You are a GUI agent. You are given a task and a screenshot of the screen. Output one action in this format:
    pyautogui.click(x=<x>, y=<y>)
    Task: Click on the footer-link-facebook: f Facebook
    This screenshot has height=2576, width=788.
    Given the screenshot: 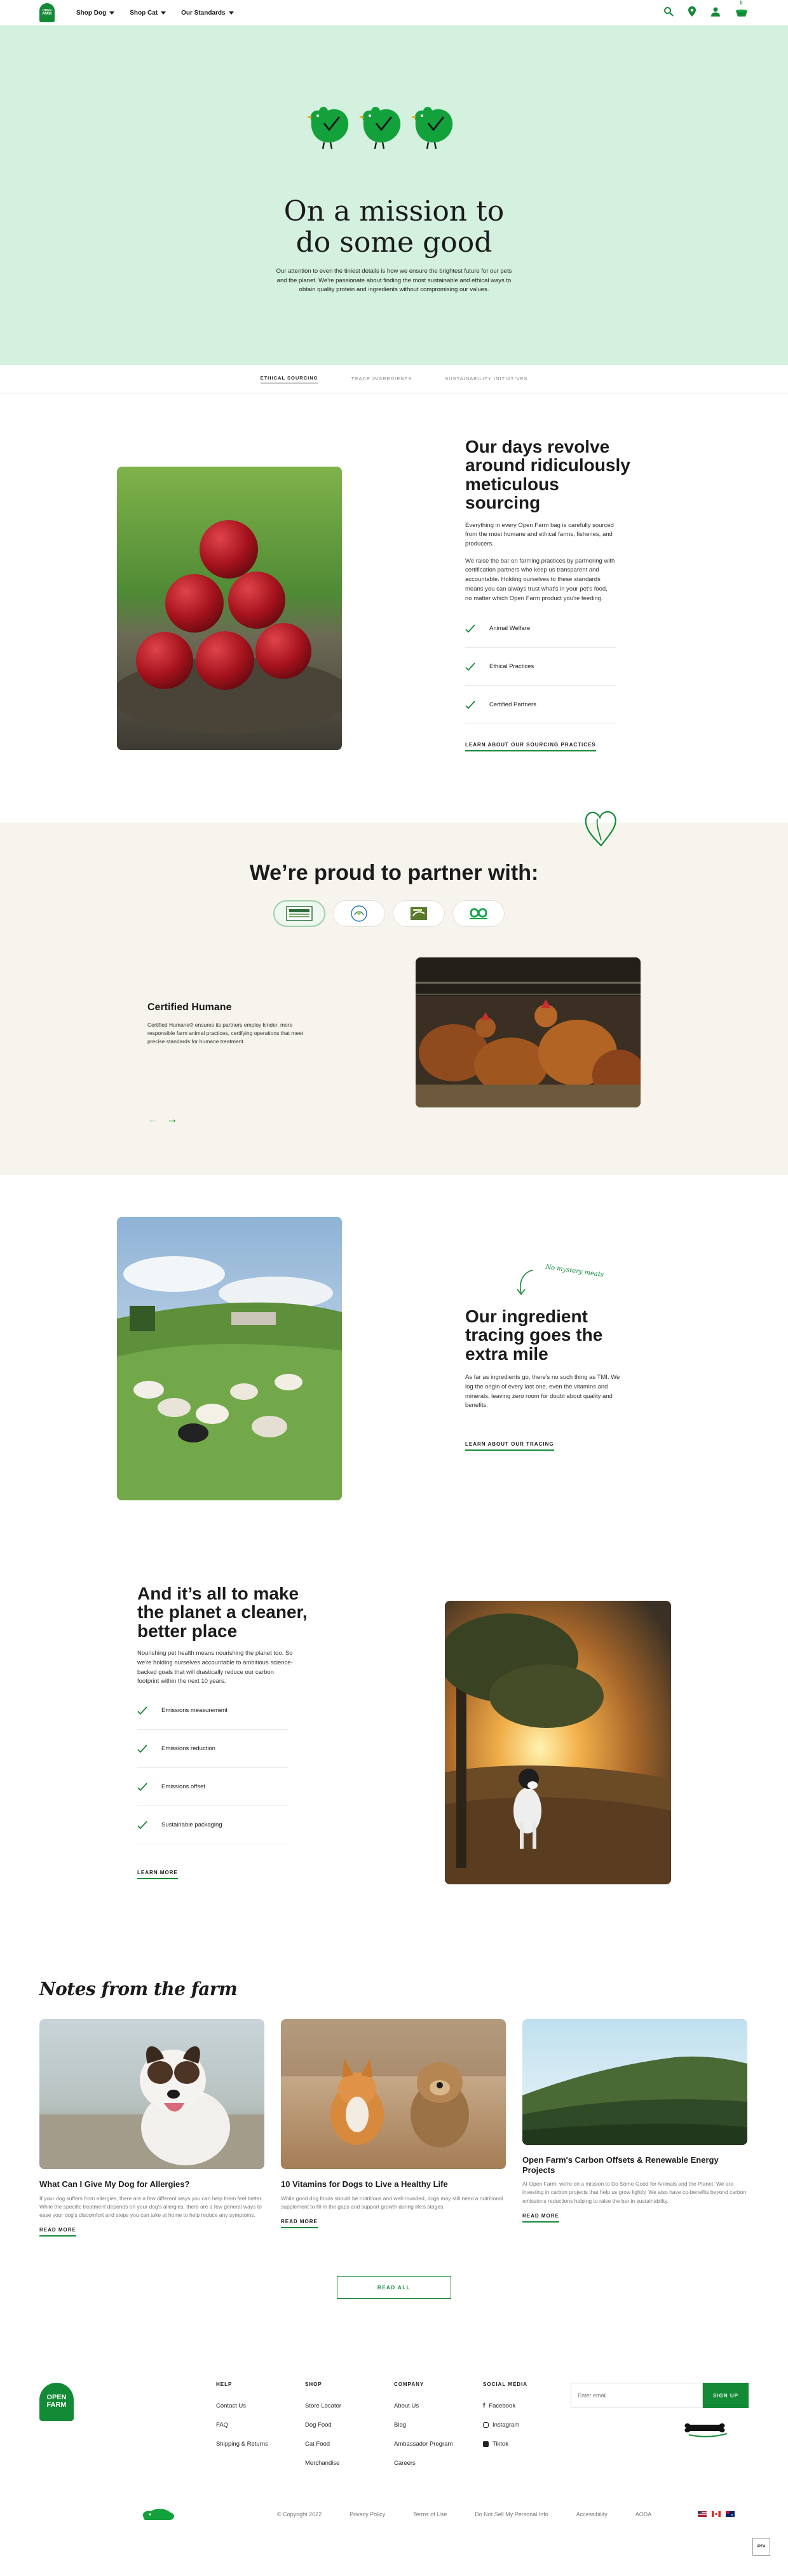 What is the action you would take?
    pyautogui.click(x=505, y=2405)
    